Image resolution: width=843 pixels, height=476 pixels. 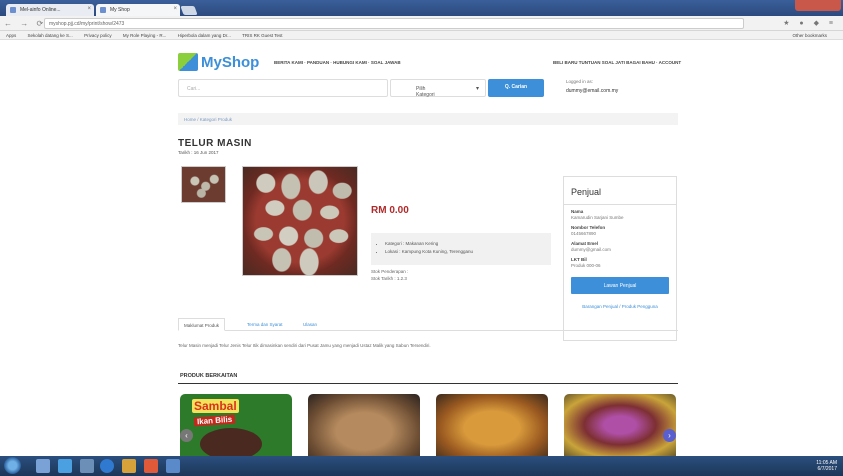 I want to click on os-taskbar: 11:05 AM 6/7/2017, so click(x=421, y=466).